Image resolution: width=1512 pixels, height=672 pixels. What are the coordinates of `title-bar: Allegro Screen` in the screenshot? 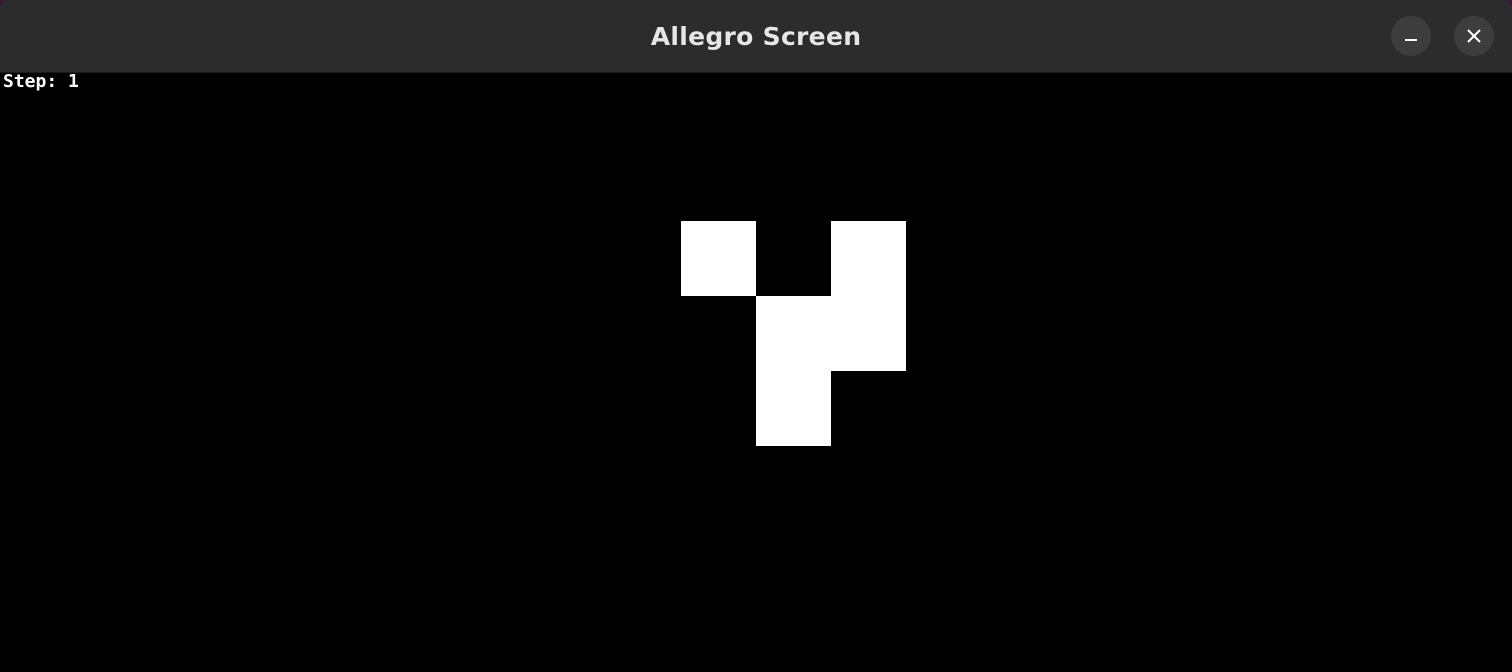 It's located at (756, 36).